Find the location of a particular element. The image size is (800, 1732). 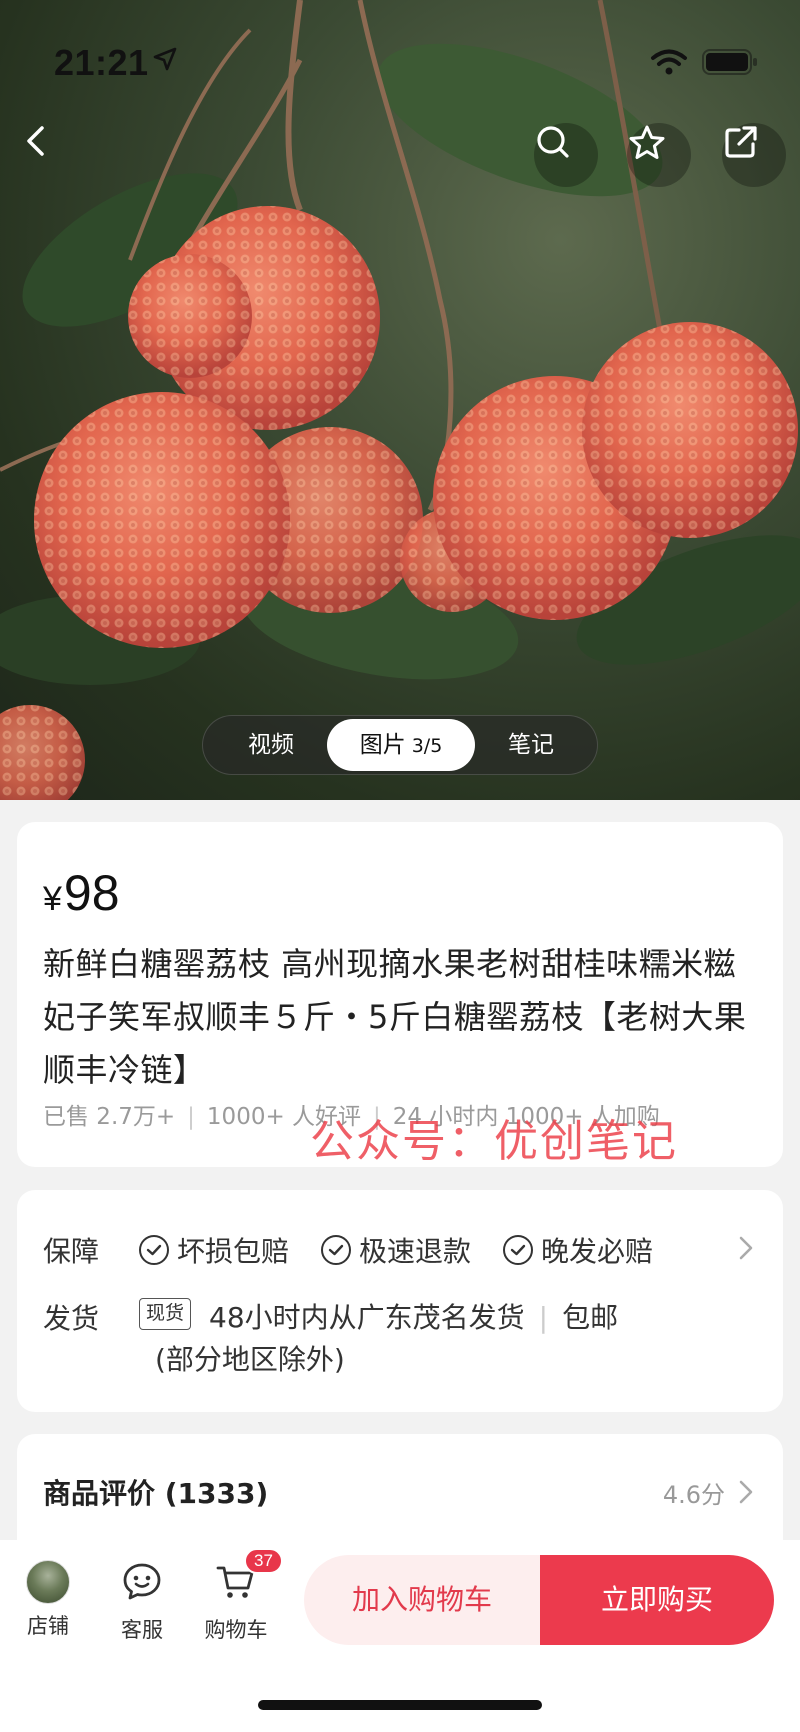

guarantee-item: 坏损包赔 is located at coordinates (214, 1250).